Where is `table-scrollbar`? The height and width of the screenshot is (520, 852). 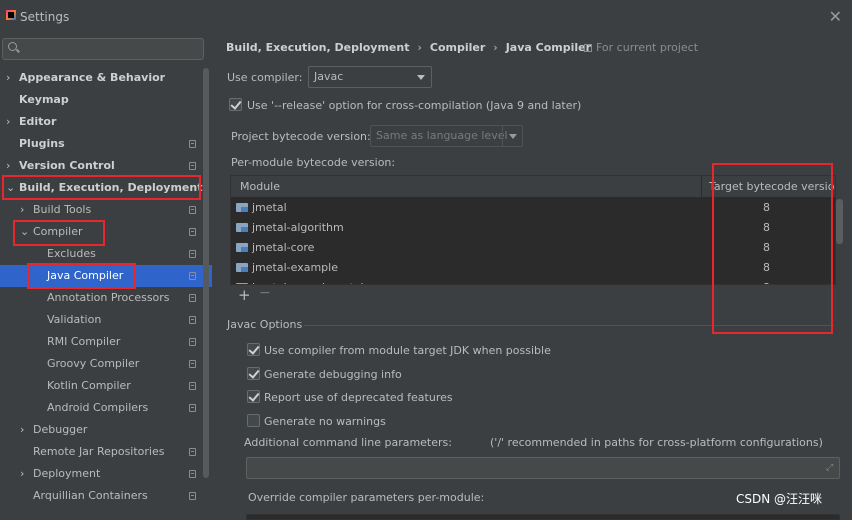 table-scrollbar is located at coordinates (839, 221).